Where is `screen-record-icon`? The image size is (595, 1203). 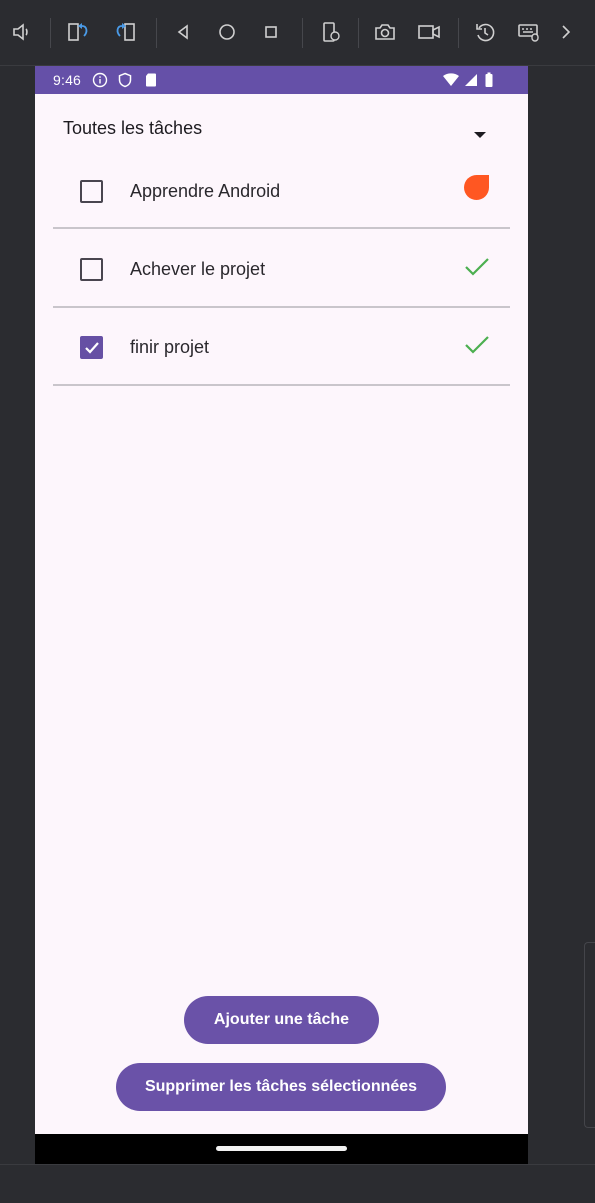
screen-record-icon is located at coordinates (429, 32).